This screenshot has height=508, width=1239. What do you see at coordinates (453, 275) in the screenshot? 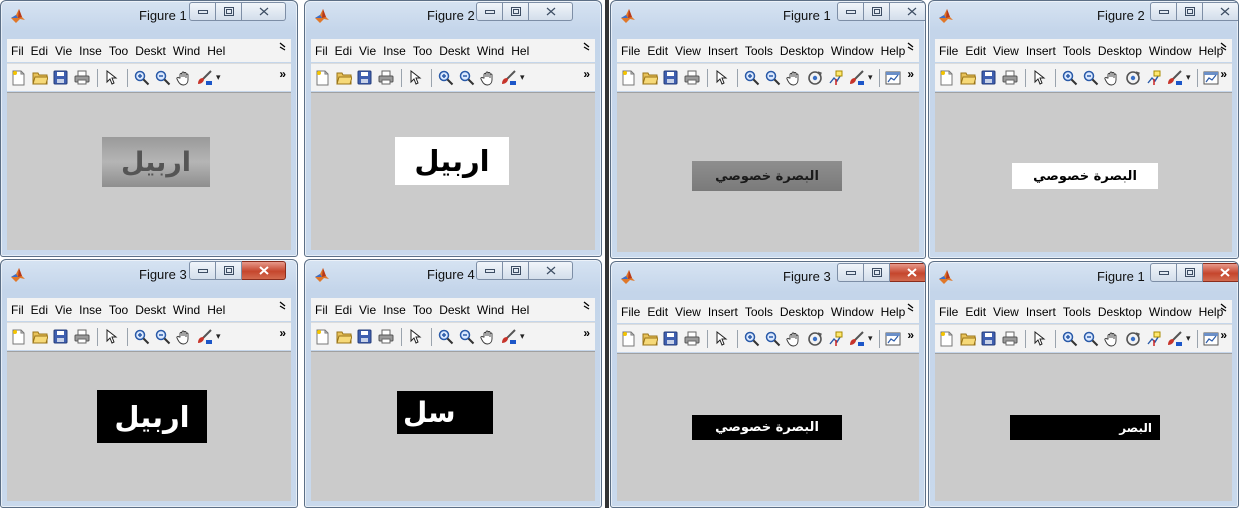
I see `title-bar: Figure 4` at bounding box center [453, 275].